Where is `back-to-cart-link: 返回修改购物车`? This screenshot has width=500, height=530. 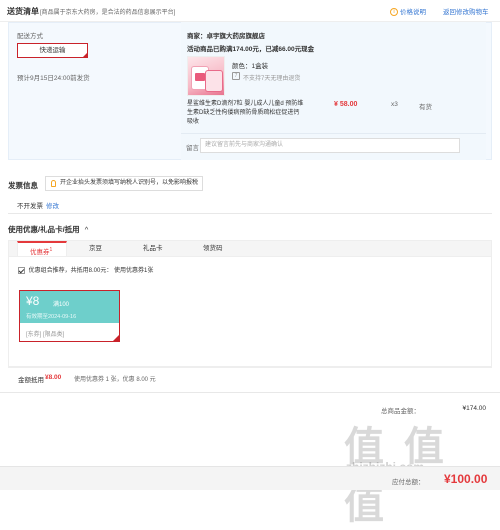 back-to-cart-link: 返回修改购物车 is located at coordinates (466, 11).